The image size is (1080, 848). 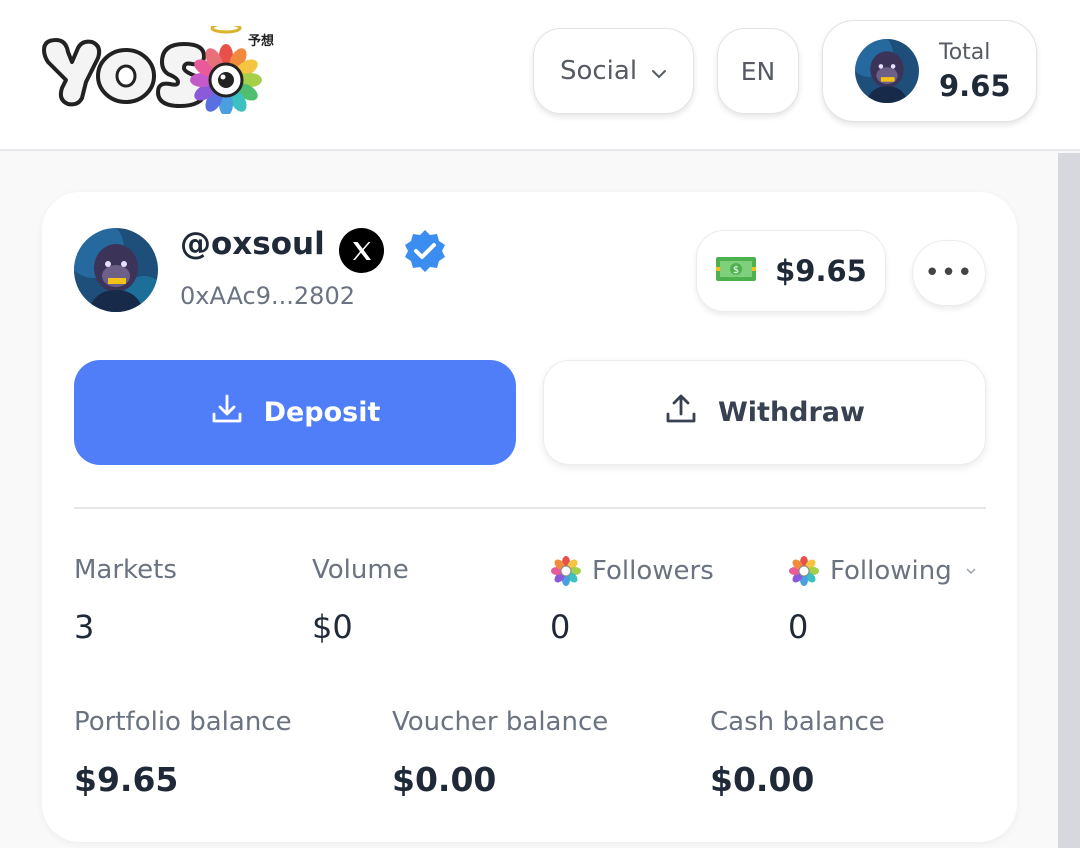 I want to click on divider, so click(x=530, y=508).